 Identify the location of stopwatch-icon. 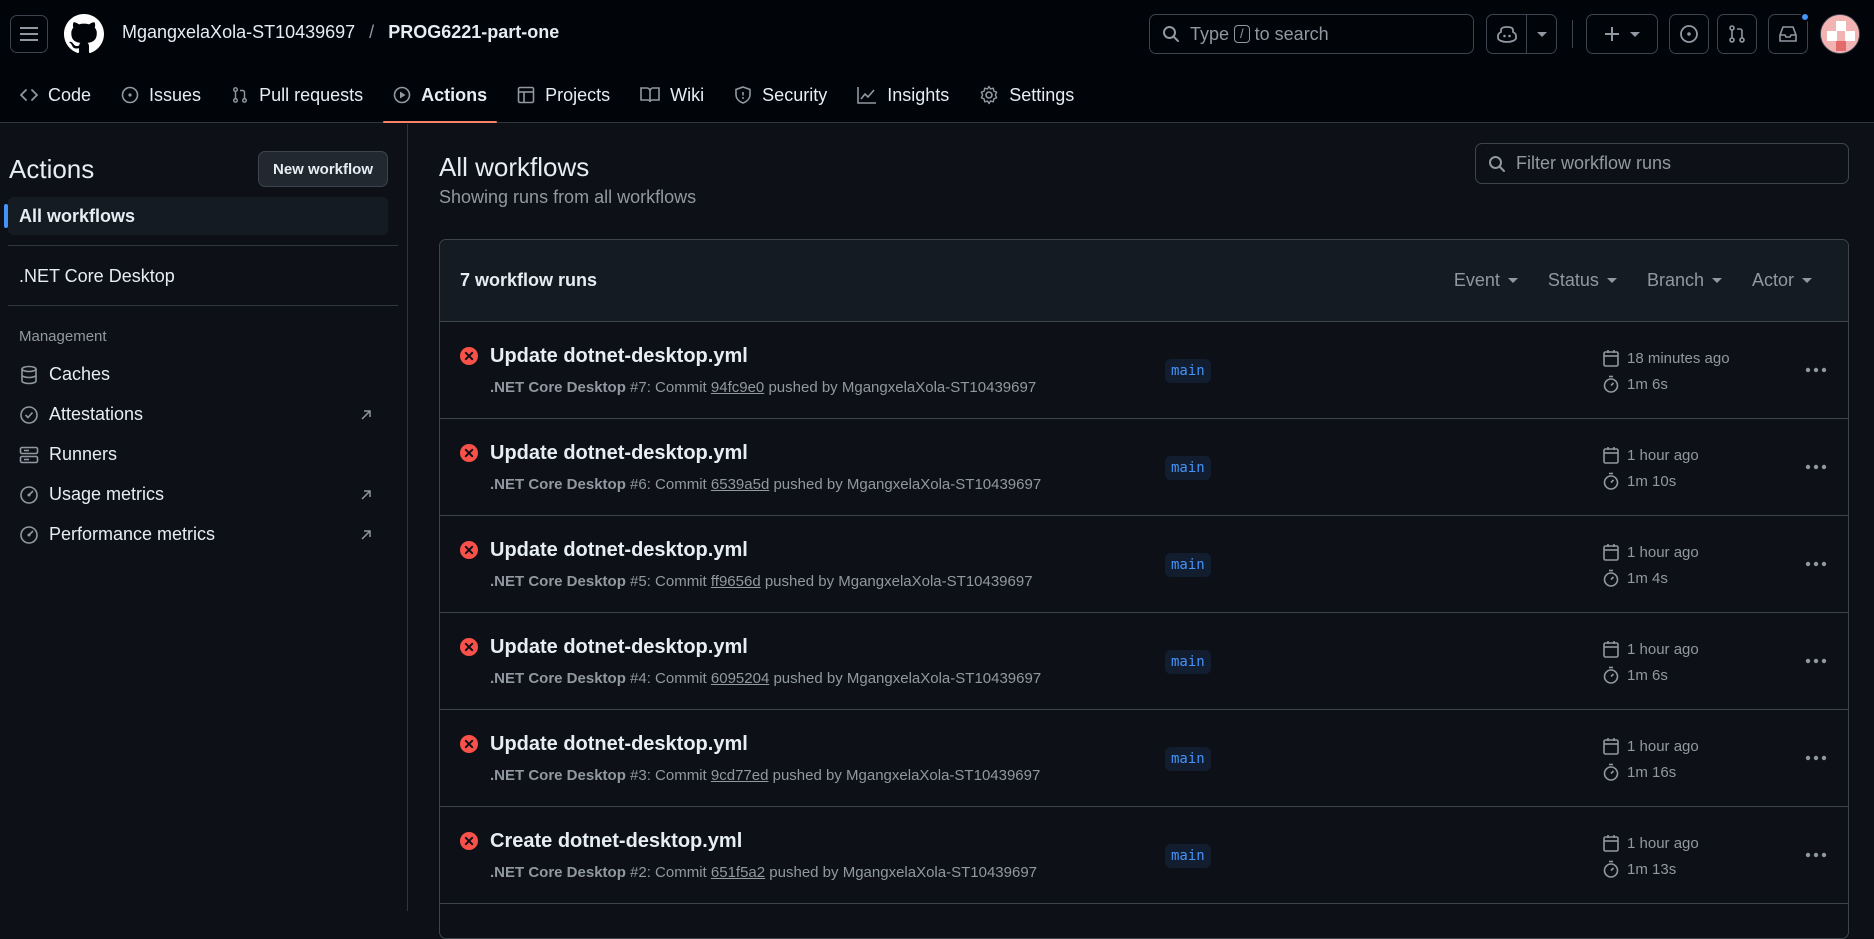
(1611, 384).